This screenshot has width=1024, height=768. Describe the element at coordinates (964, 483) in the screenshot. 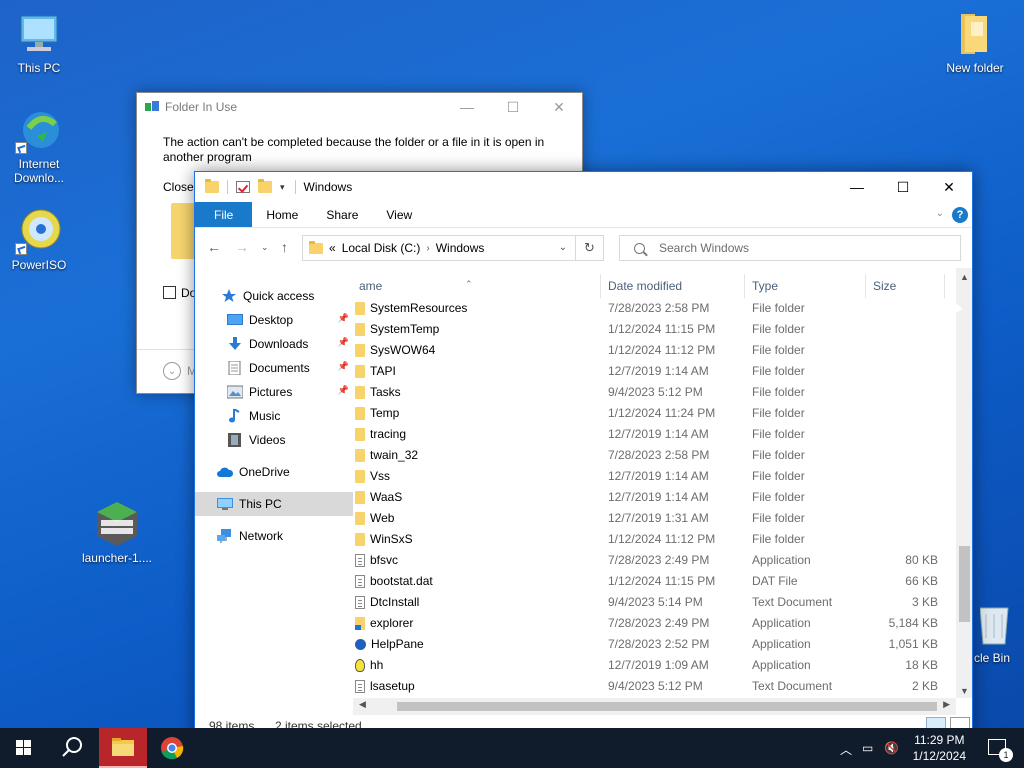

I see `vertical-scrollbar: ▲ ▼` at that location.